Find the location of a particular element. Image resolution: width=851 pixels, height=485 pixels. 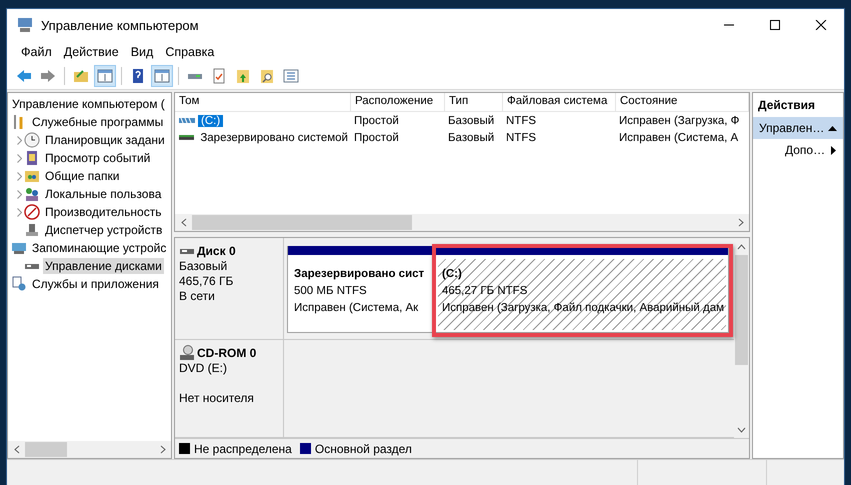

cd-drive-icon is located at coordinates (187, 353).